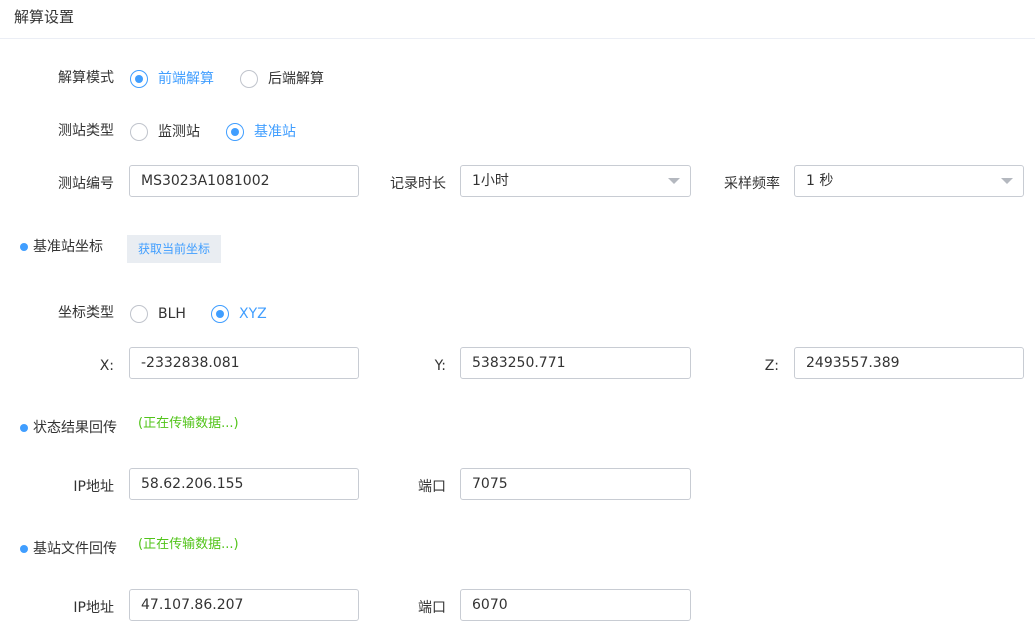 Image resolution: width=1035 pixels, height=633 pixels. Describe the element at coordinates (86, 184) in the screenshot. I see `station-id-label: 测站编号` at that location.